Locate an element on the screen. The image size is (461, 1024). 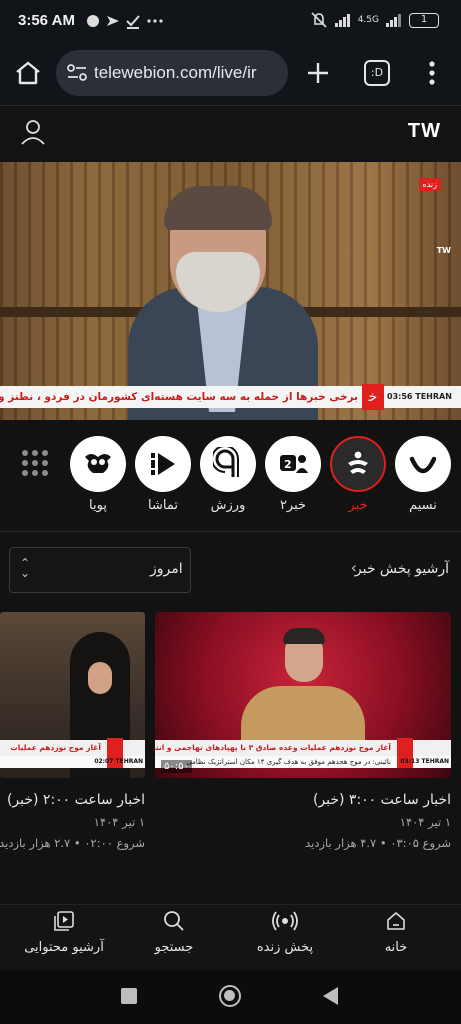
ticker-time: 03:56 TEHRAN is located at coordinates (419, 396).